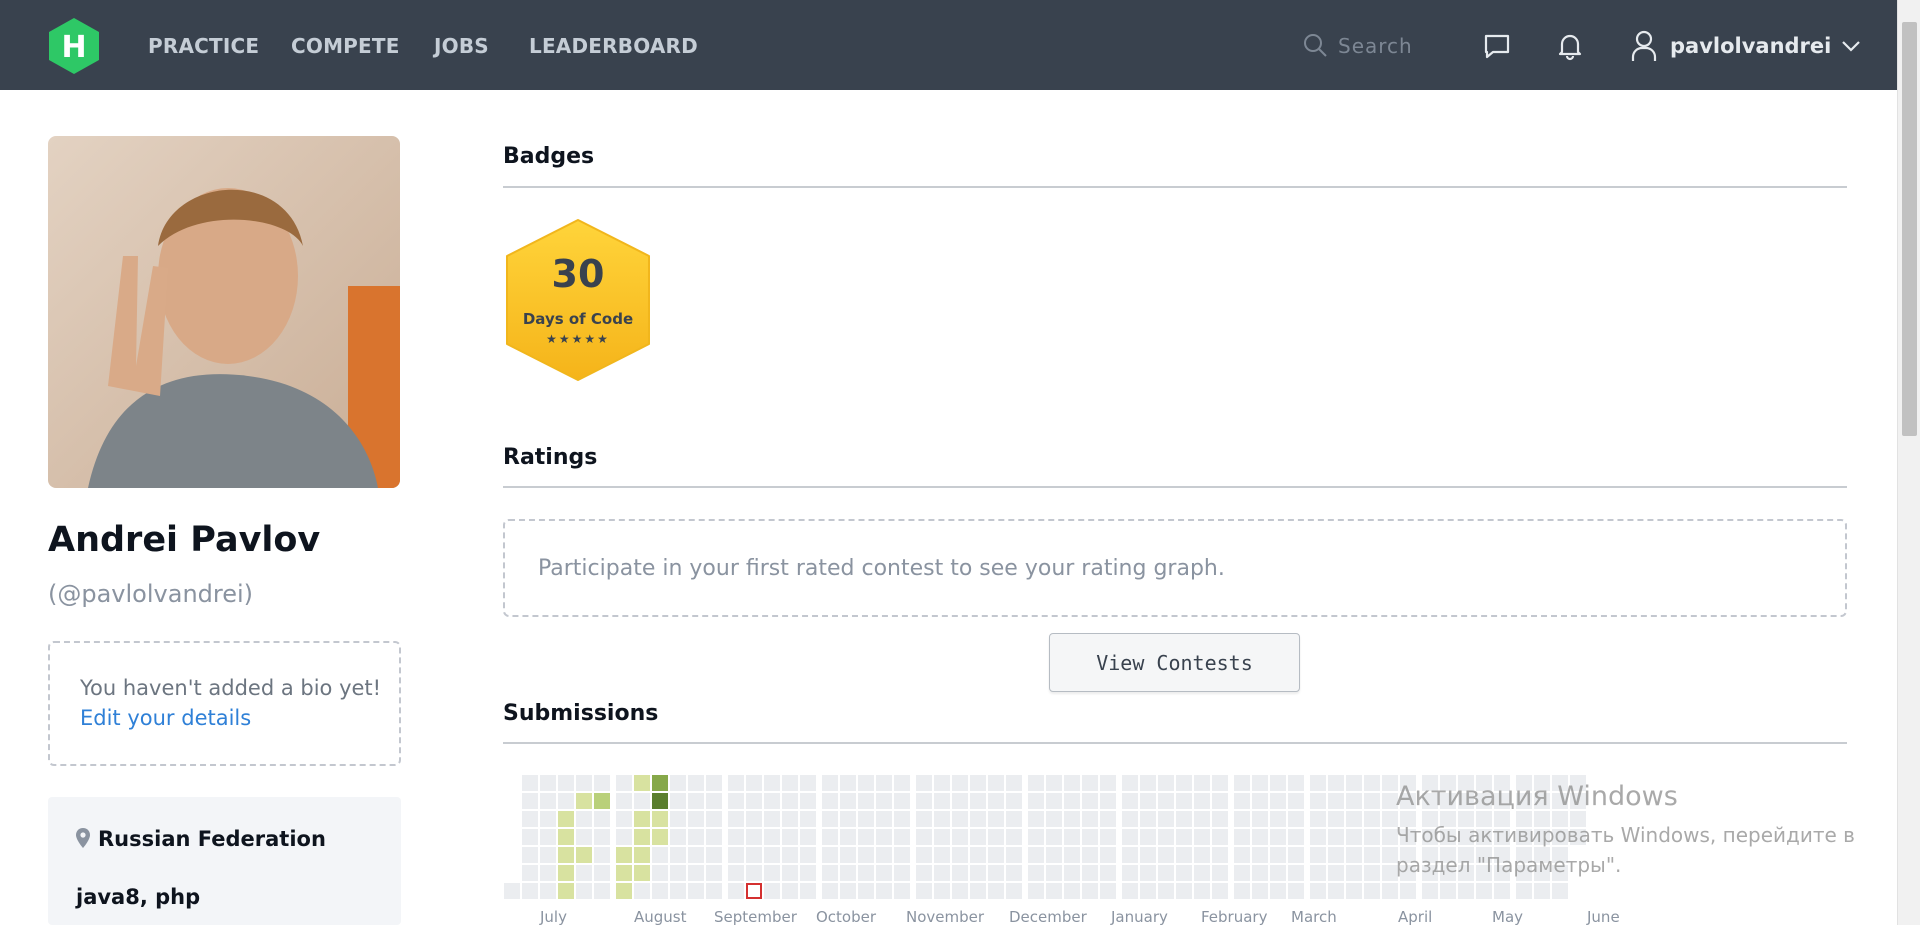  I want to click on nav-compete: COMPETE, so click(345, 46).